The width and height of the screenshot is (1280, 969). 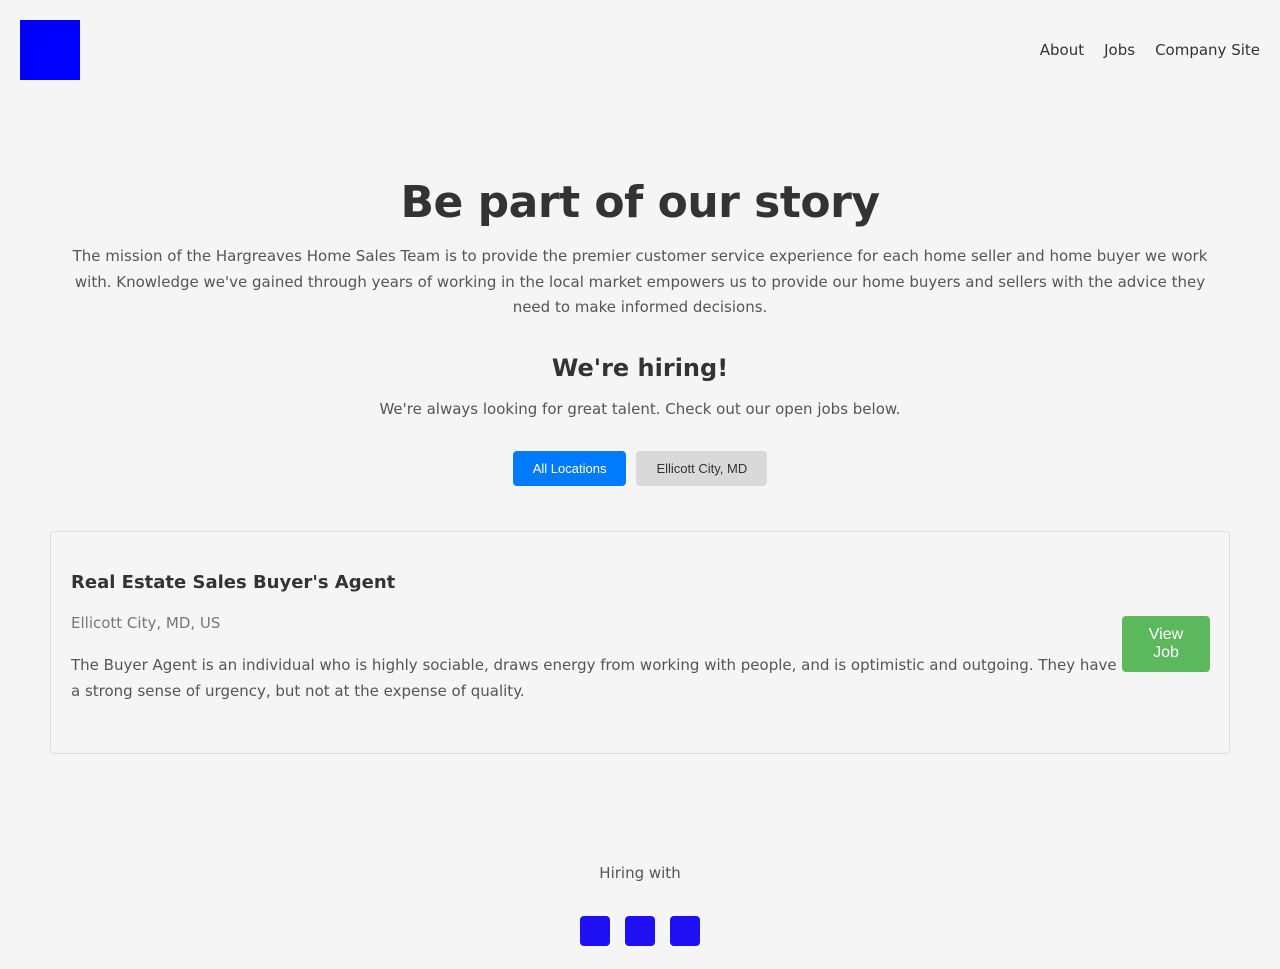 I want to click on site-footer: Hiring with, so click(x=640, y=904).